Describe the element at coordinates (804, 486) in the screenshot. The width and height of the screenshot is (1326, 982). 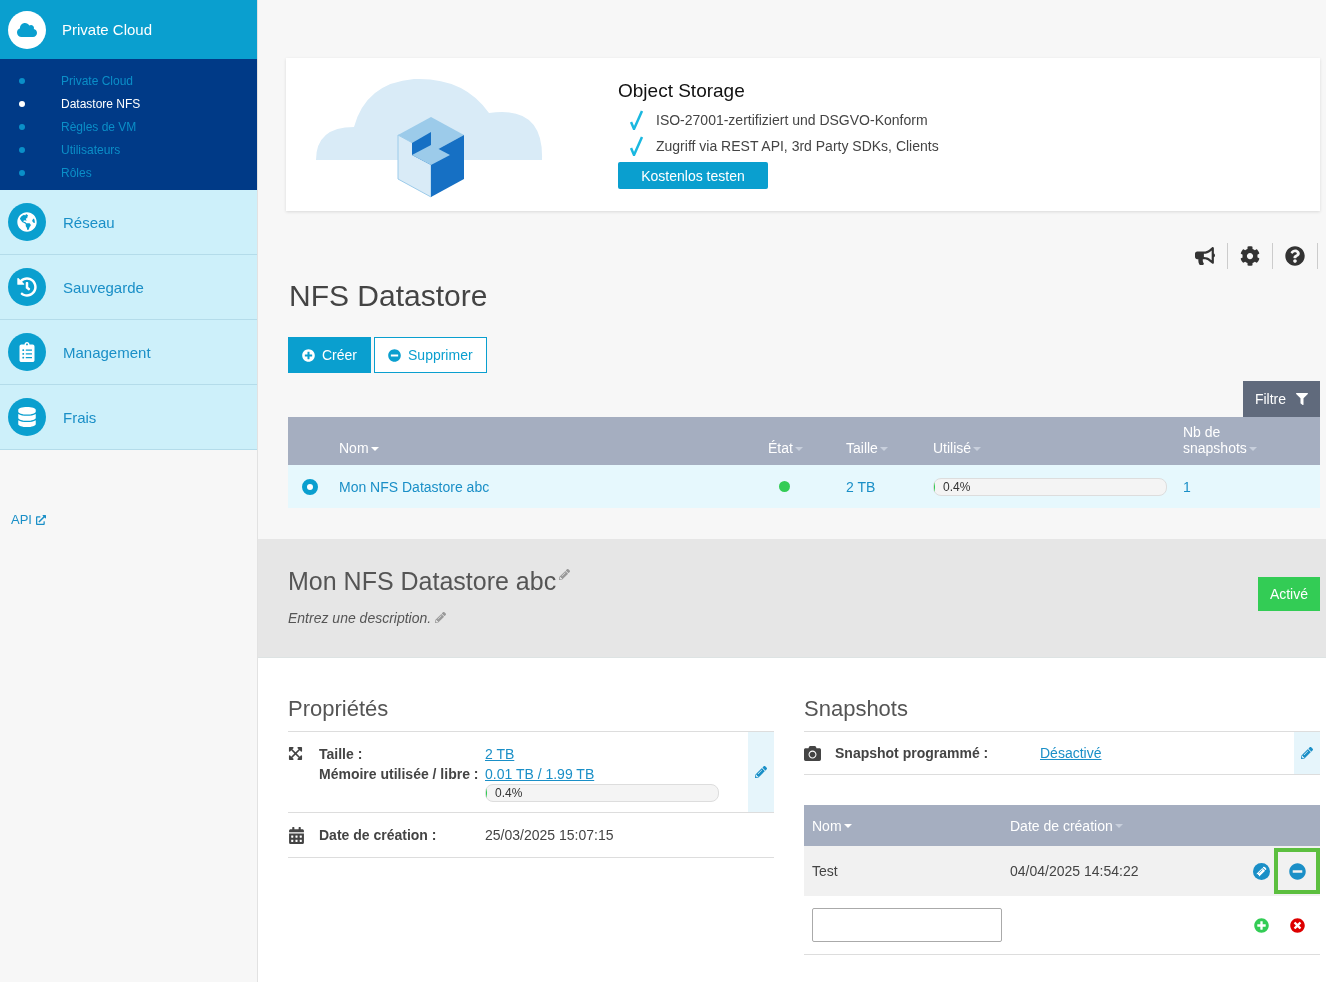
I see `table-row: Mon NFS Datastore abc 2 TB 0.4% 1` at that location.